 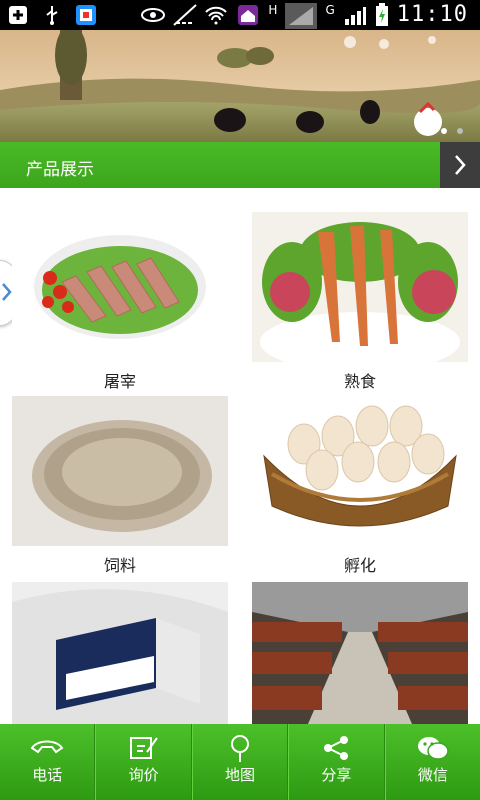 I want to click on product-card: 屠宰, so click(x=120, y=302).